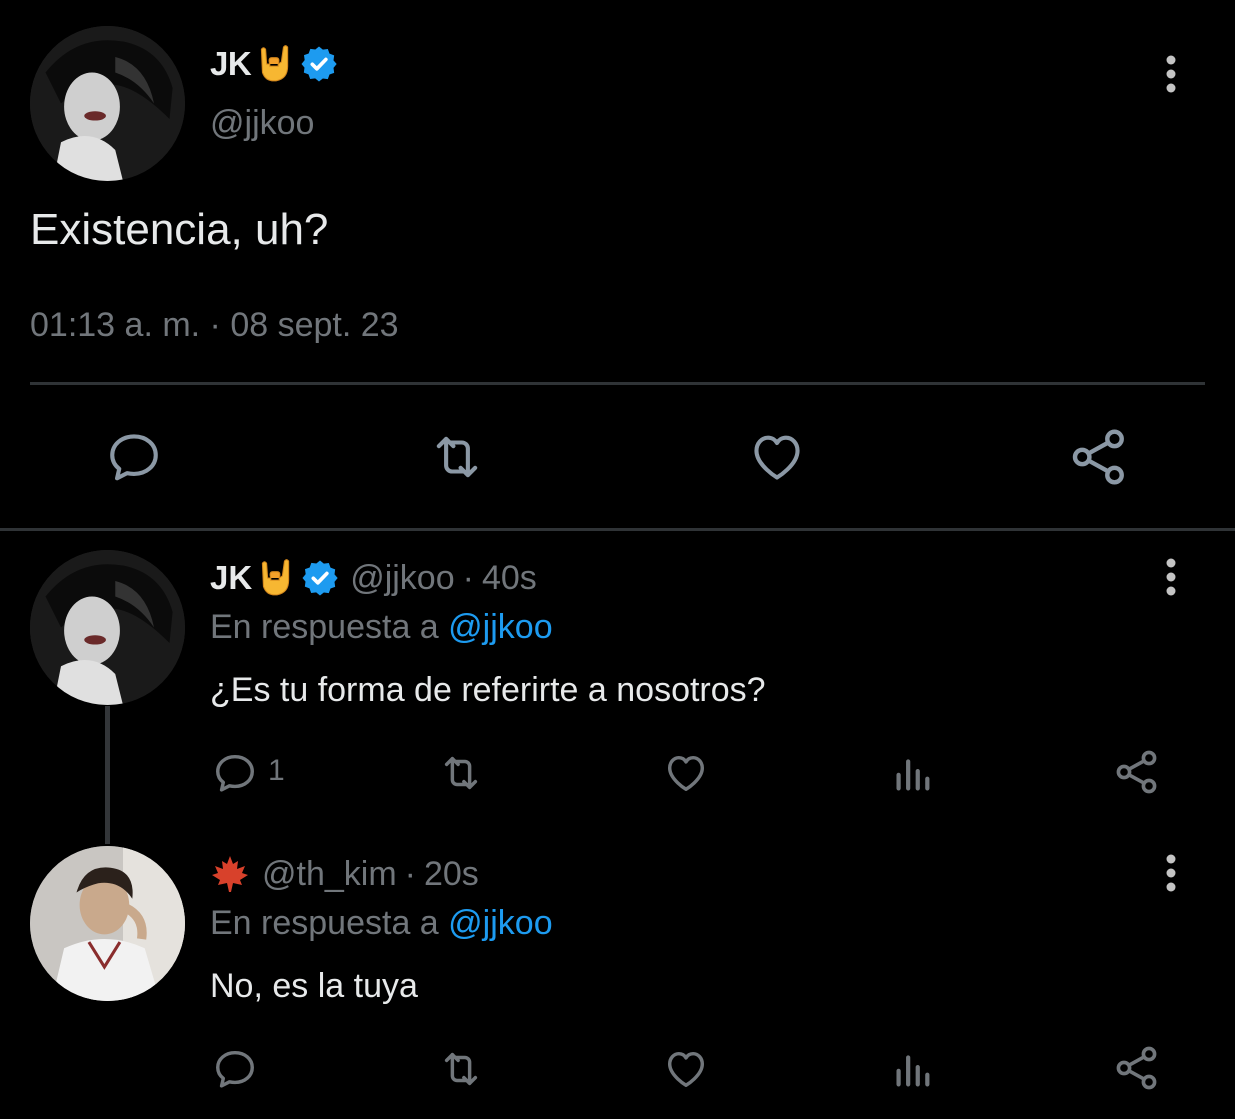 This screenshot has width=1235, height=1119. I want to click on author-handle: @jjkoo, so click(262, 123).